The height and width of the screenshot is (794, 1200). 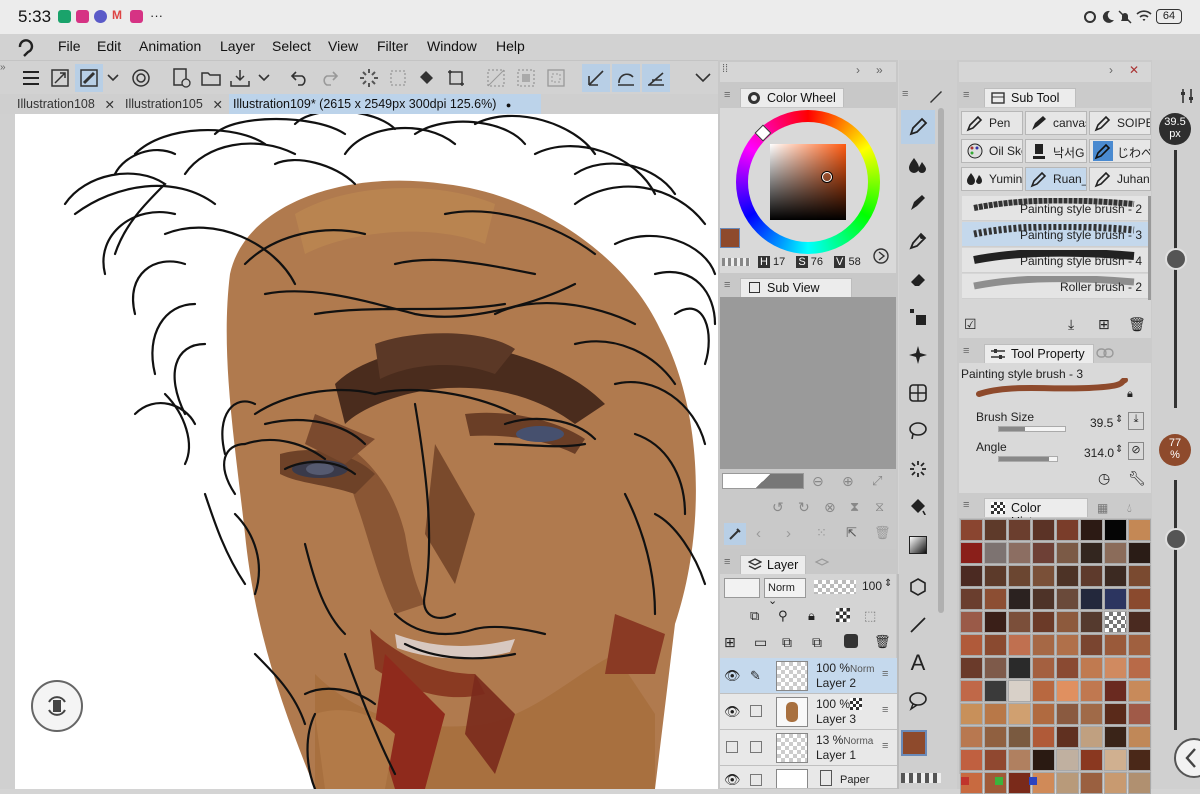 What do you see at coordinates (1176, 259) in the screenshot?
I see `brush-size-slider-knob` at bounding box center [1176, 259].